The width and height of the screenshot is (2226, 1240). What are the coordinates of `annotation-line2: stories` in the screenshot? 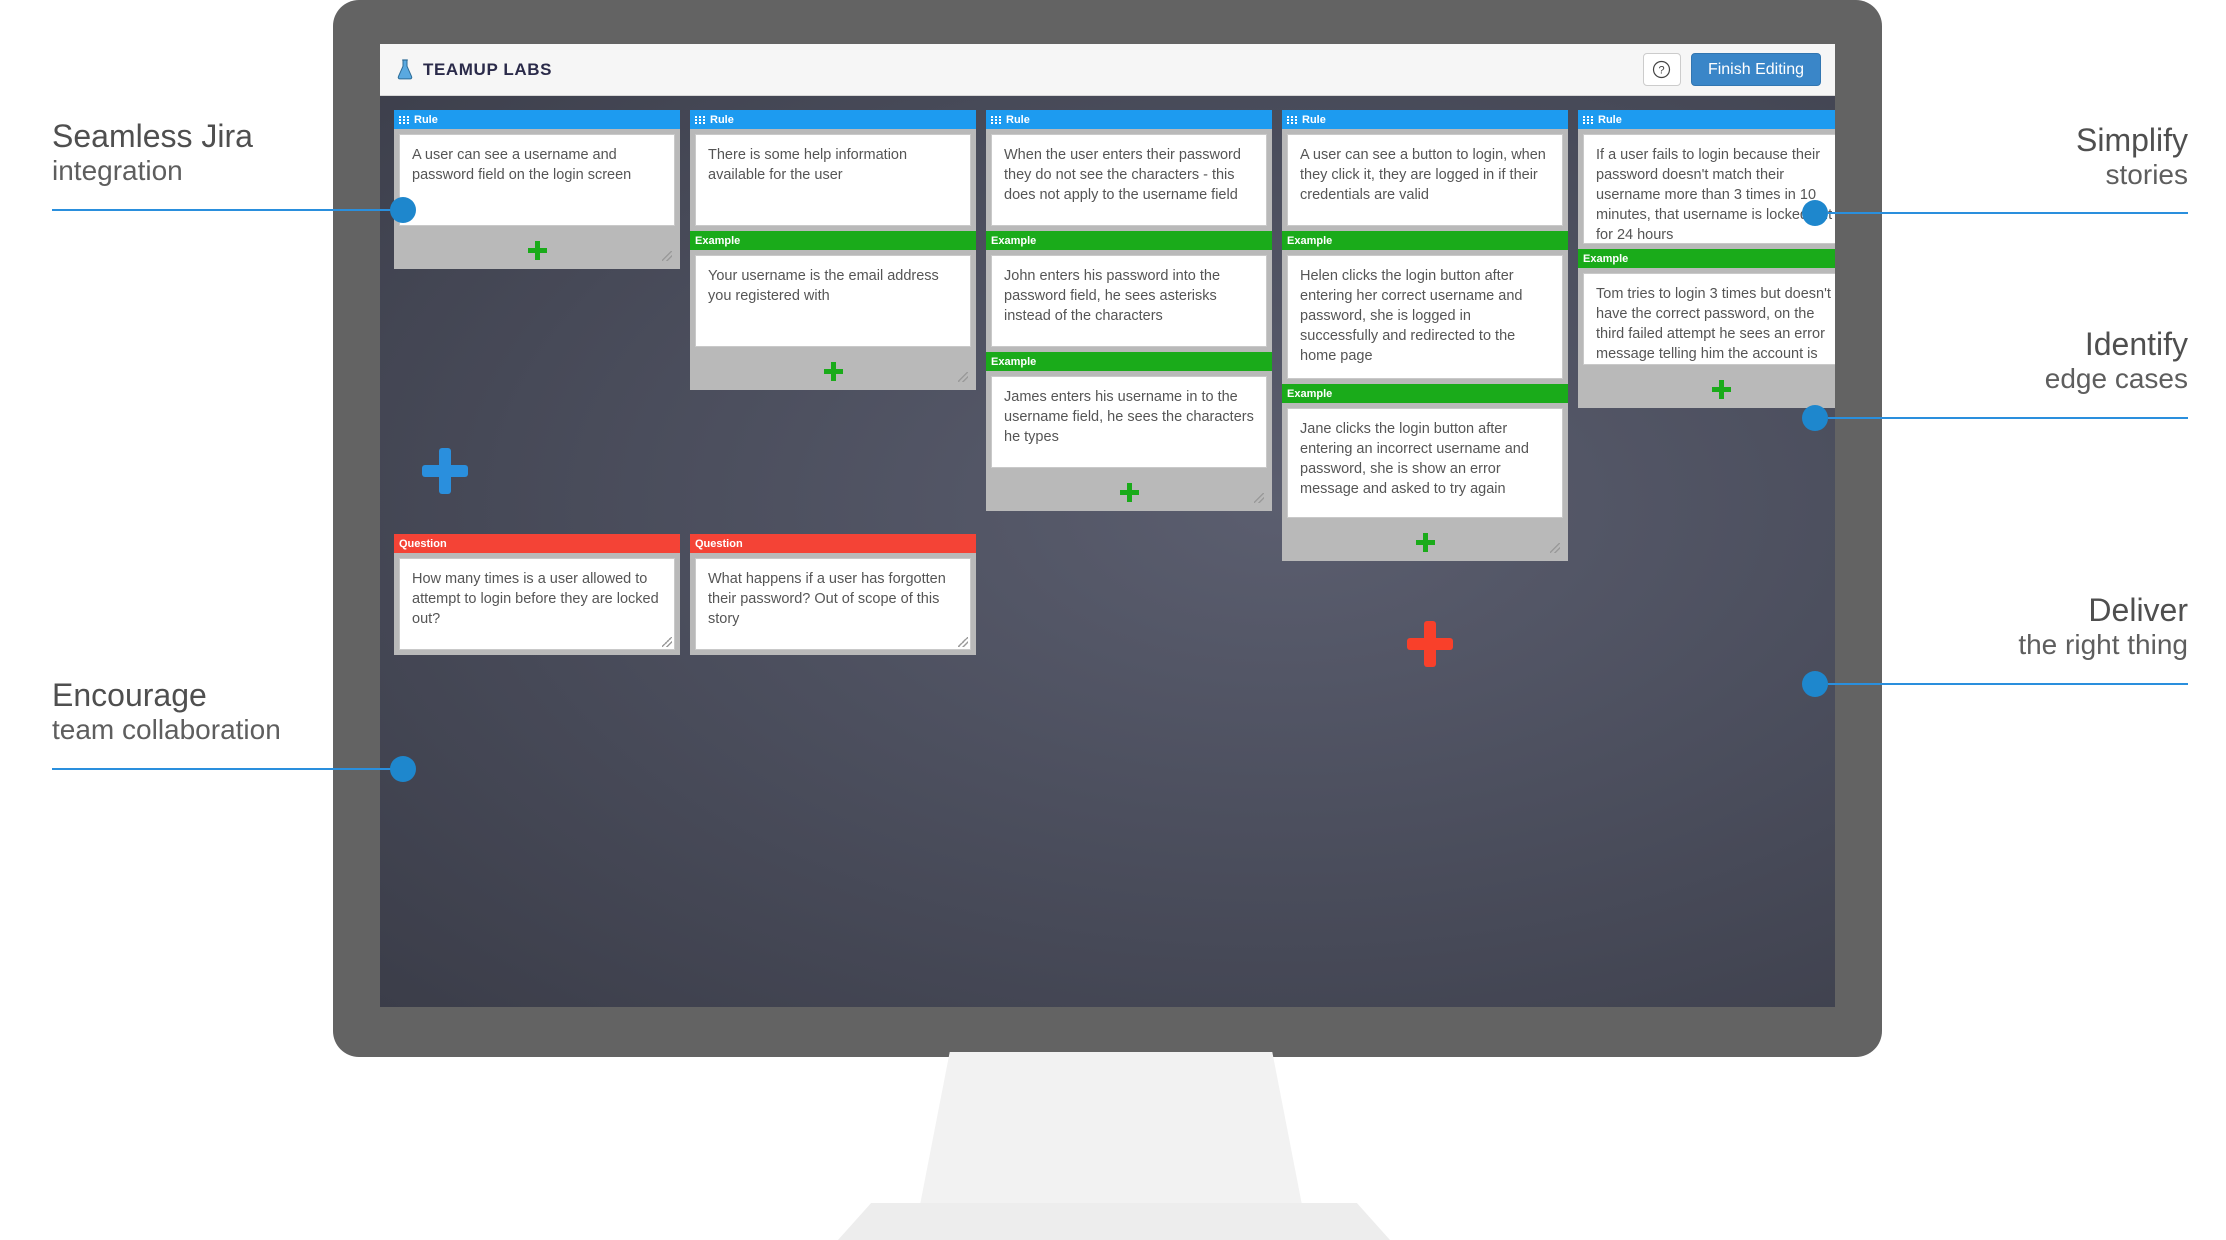 It's located at (2146, 175).